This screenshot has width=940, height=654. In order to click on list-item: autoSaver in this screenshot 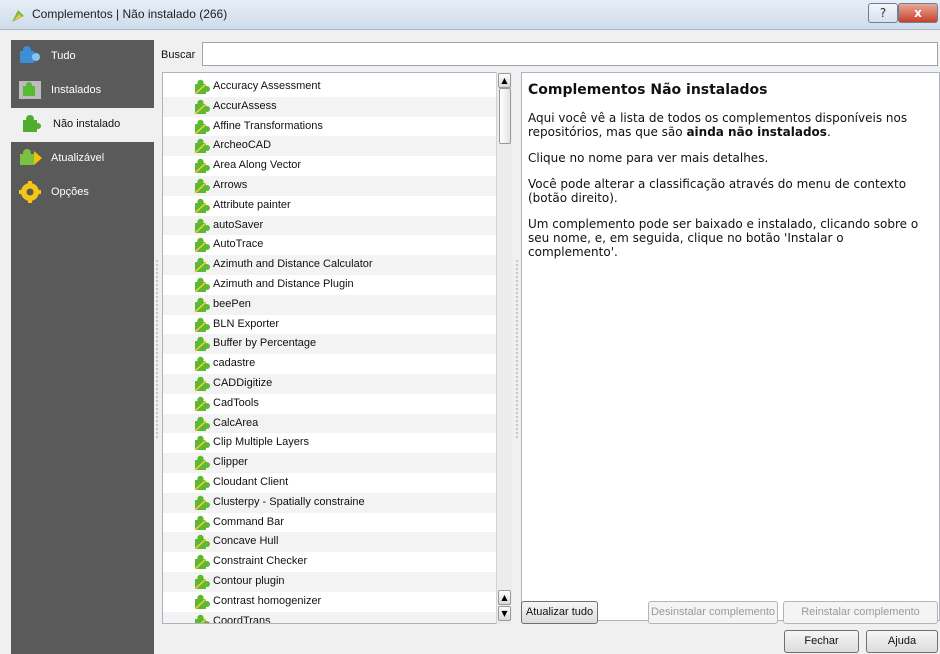, I will do `click(330, 225)`.